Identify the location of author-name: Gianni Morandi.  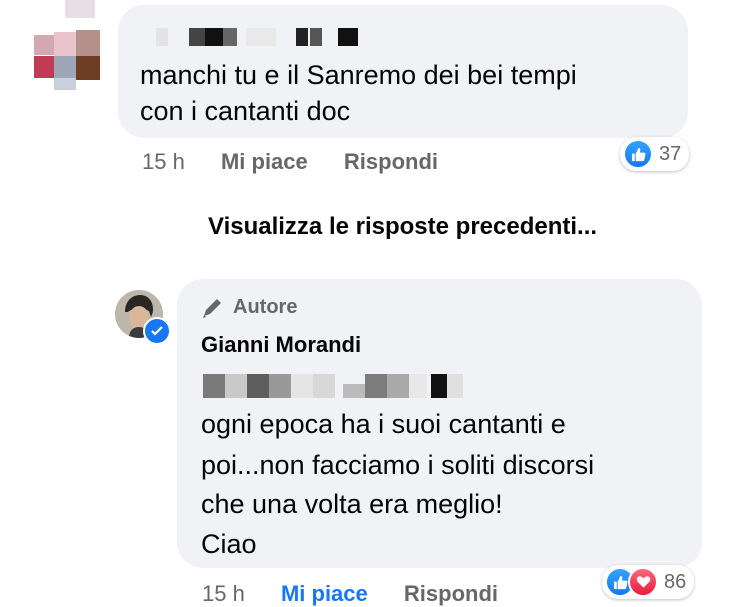
(281, 345).